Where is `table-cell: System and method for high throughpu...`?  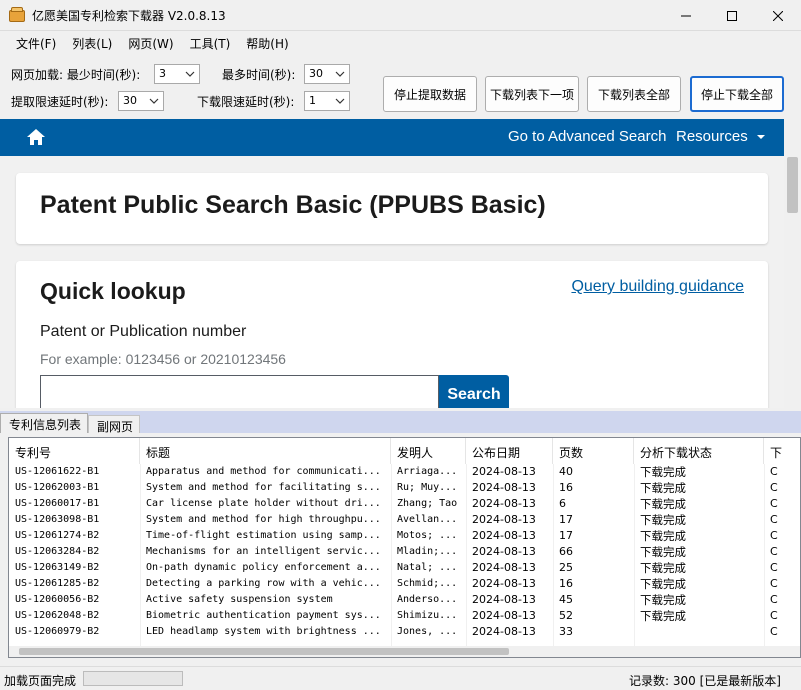
table-cell: System and method for high throughpu... is located at coordinates (263, 519).